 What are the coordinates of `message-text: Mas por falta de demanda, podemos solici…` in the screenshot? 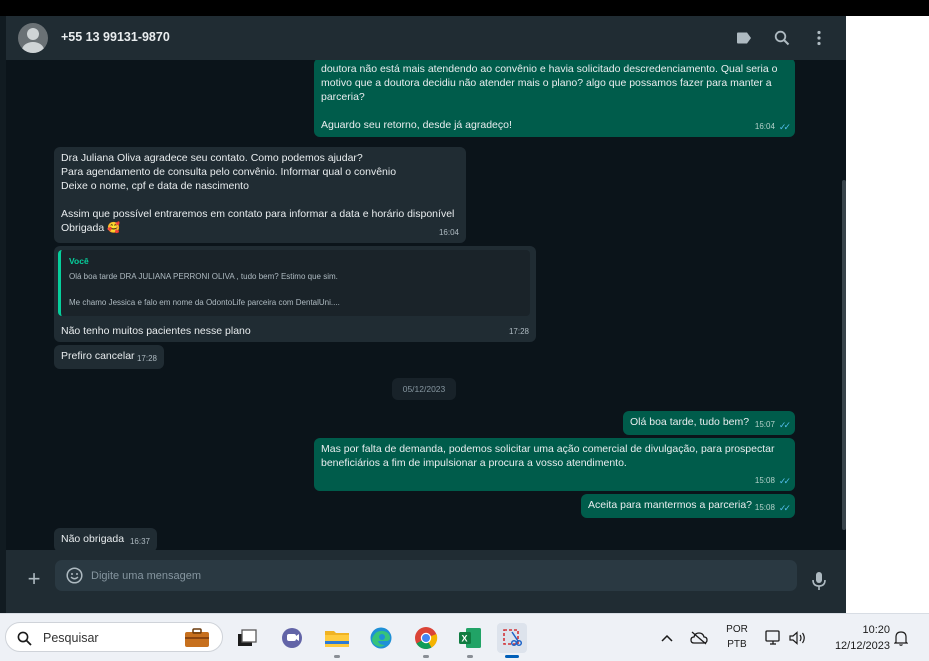 It's located at (548, 456).